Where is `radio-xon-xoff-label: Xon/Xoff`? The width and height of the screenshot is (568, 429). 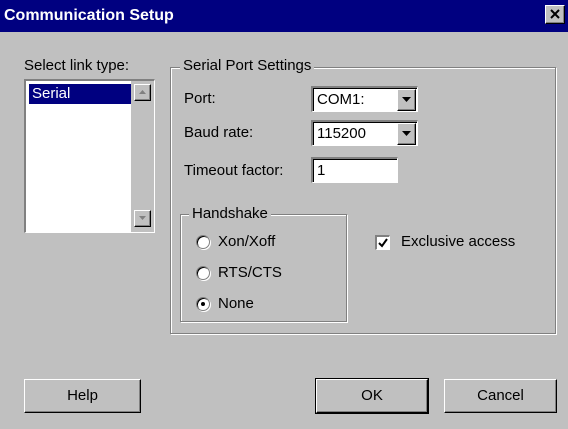 radio-xon-xoff-label: Xon/Xoff is located at coordinates (247, 241).